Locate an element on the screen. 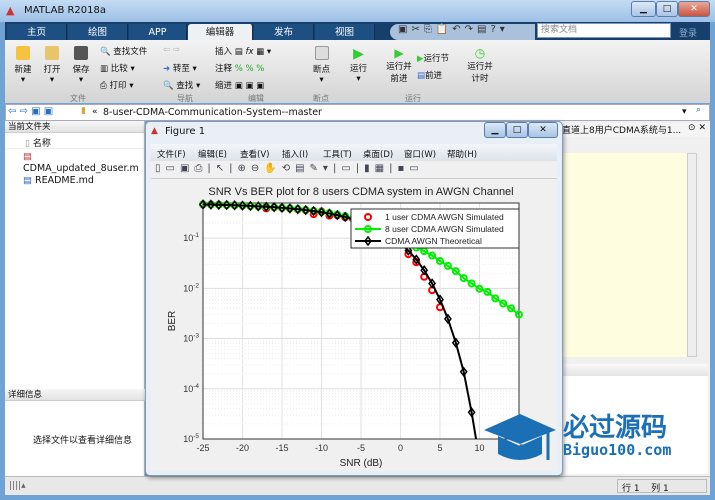  minimize-button: ▁ is located at coordinates (643, 9).